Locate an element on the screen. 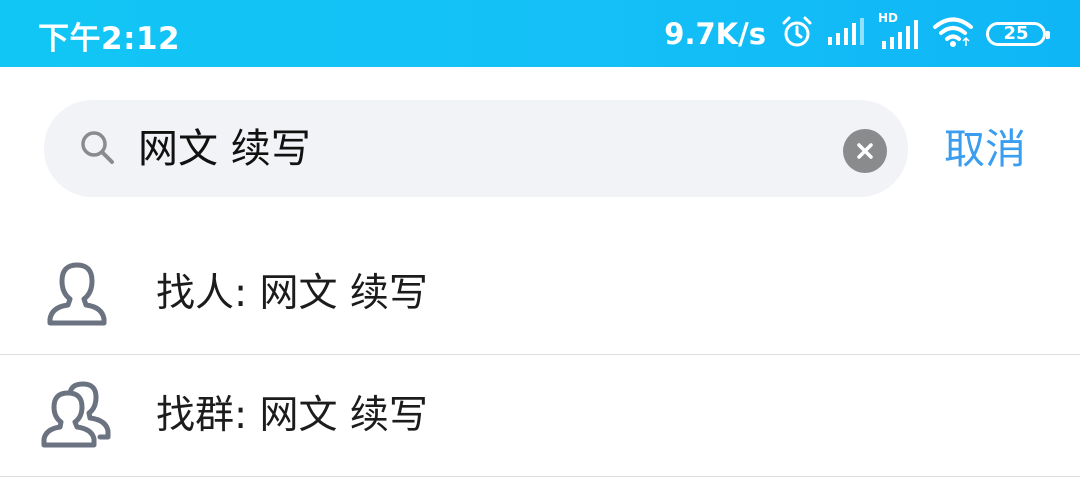 The height and width of the screenshot is (487, 1080). group-icon is located at coordinates (78, 418).